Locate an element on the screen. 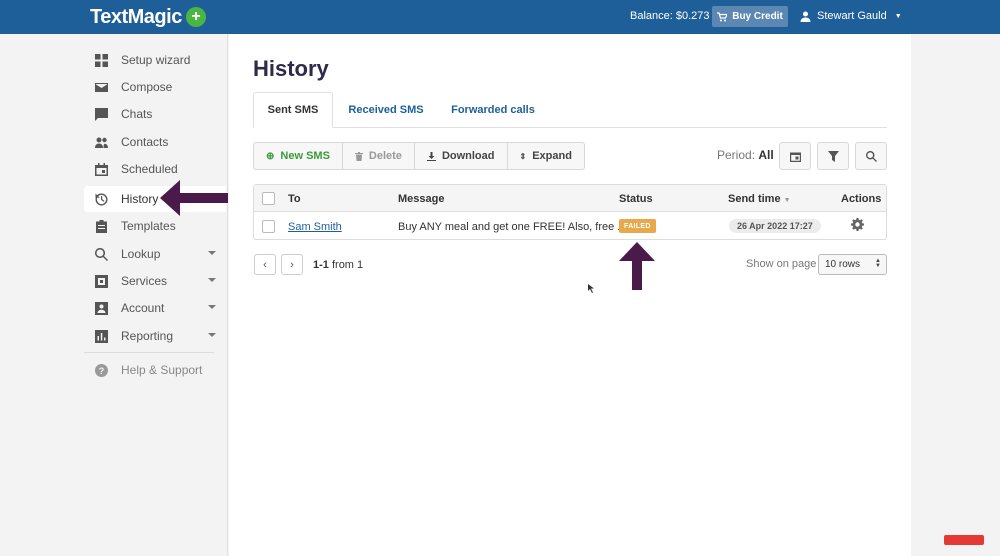 This screenshot has height=556, width=1000. history-icon is located at coordinates (101, 199).